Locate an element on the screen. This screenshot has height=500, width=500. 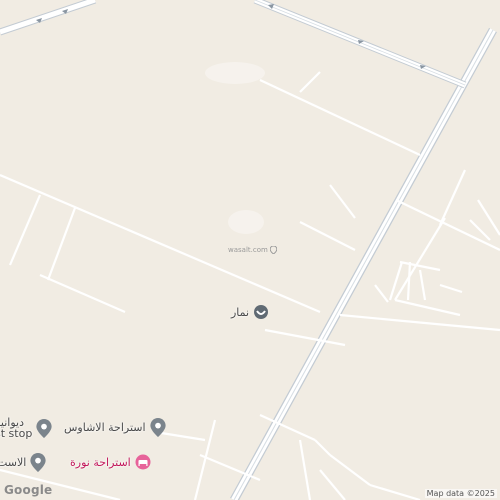
poi-noura: استراحة نورة is located at coordinates (110, 462).